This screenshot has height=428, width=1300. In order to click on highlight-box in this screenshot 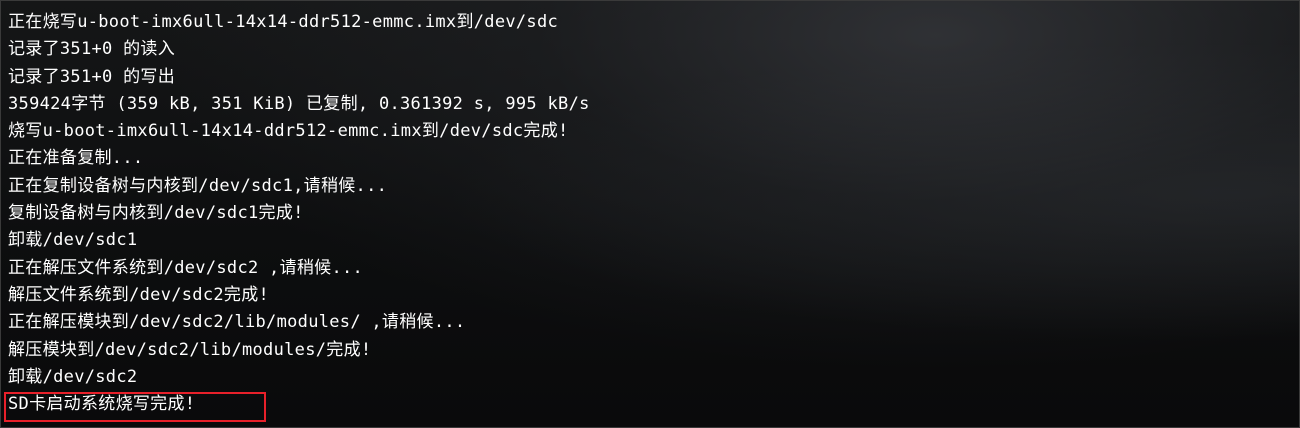, I will do `click(135, 407)`.